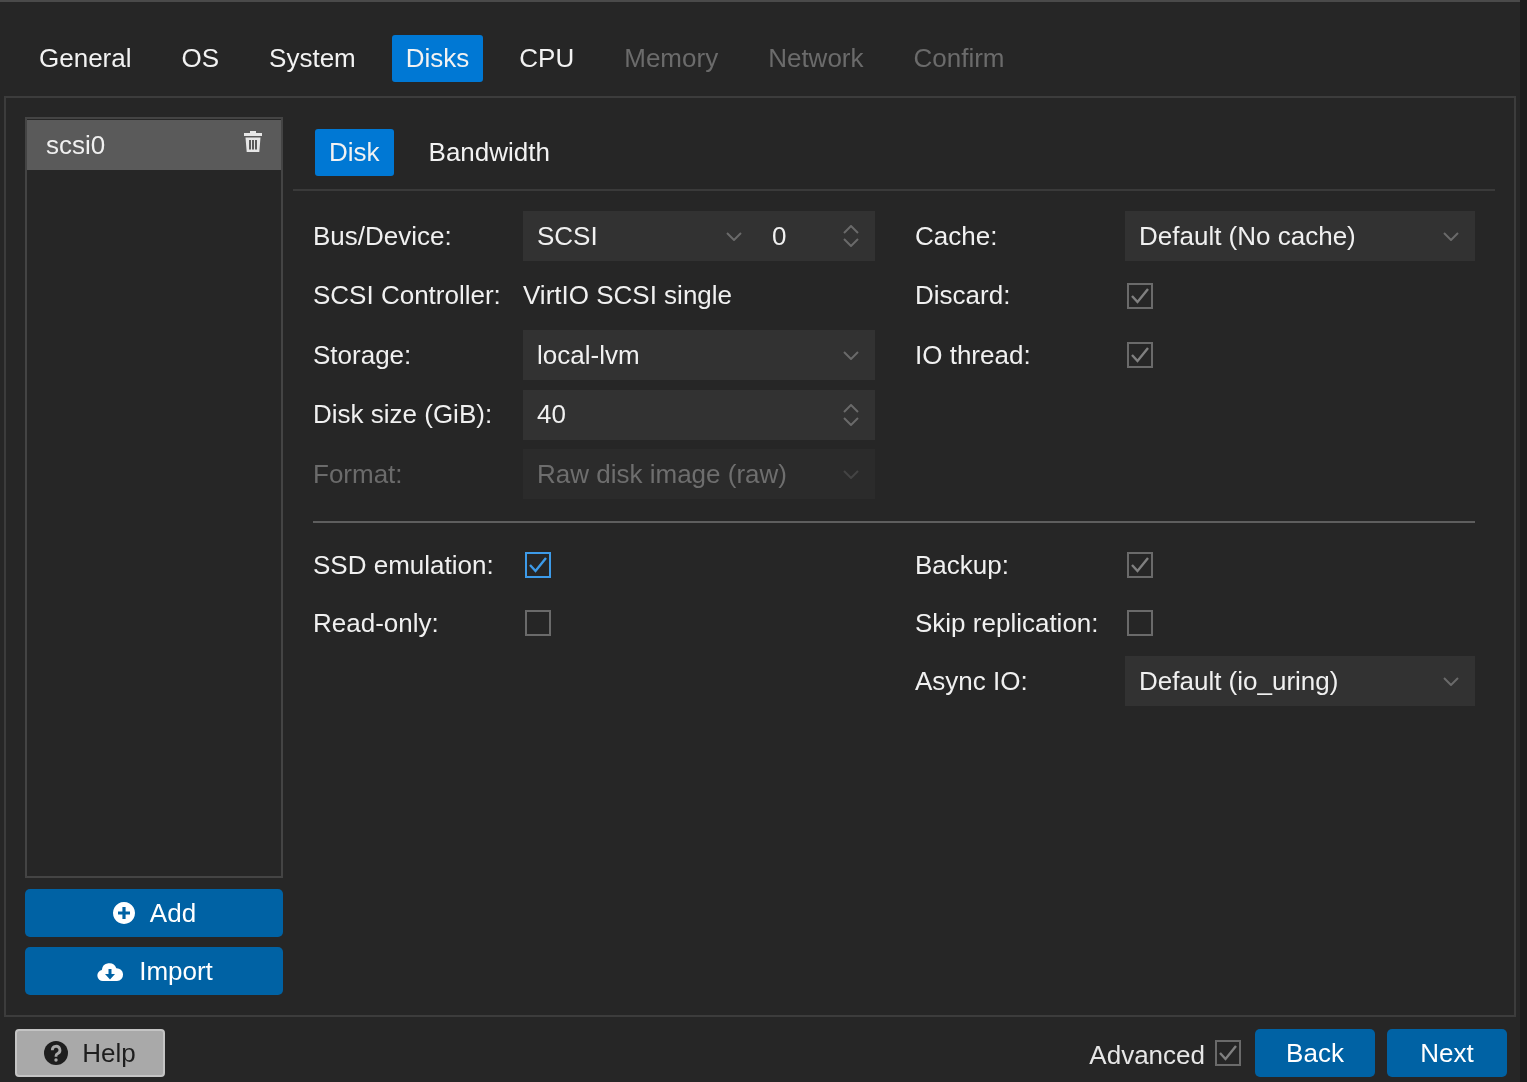 Image resolution: width=1527 pixels, height=1082 pixels. Describe the element at coordinates (1447, 1053) in the screenshot. I see `wizard-nav-button: Next` at that location.